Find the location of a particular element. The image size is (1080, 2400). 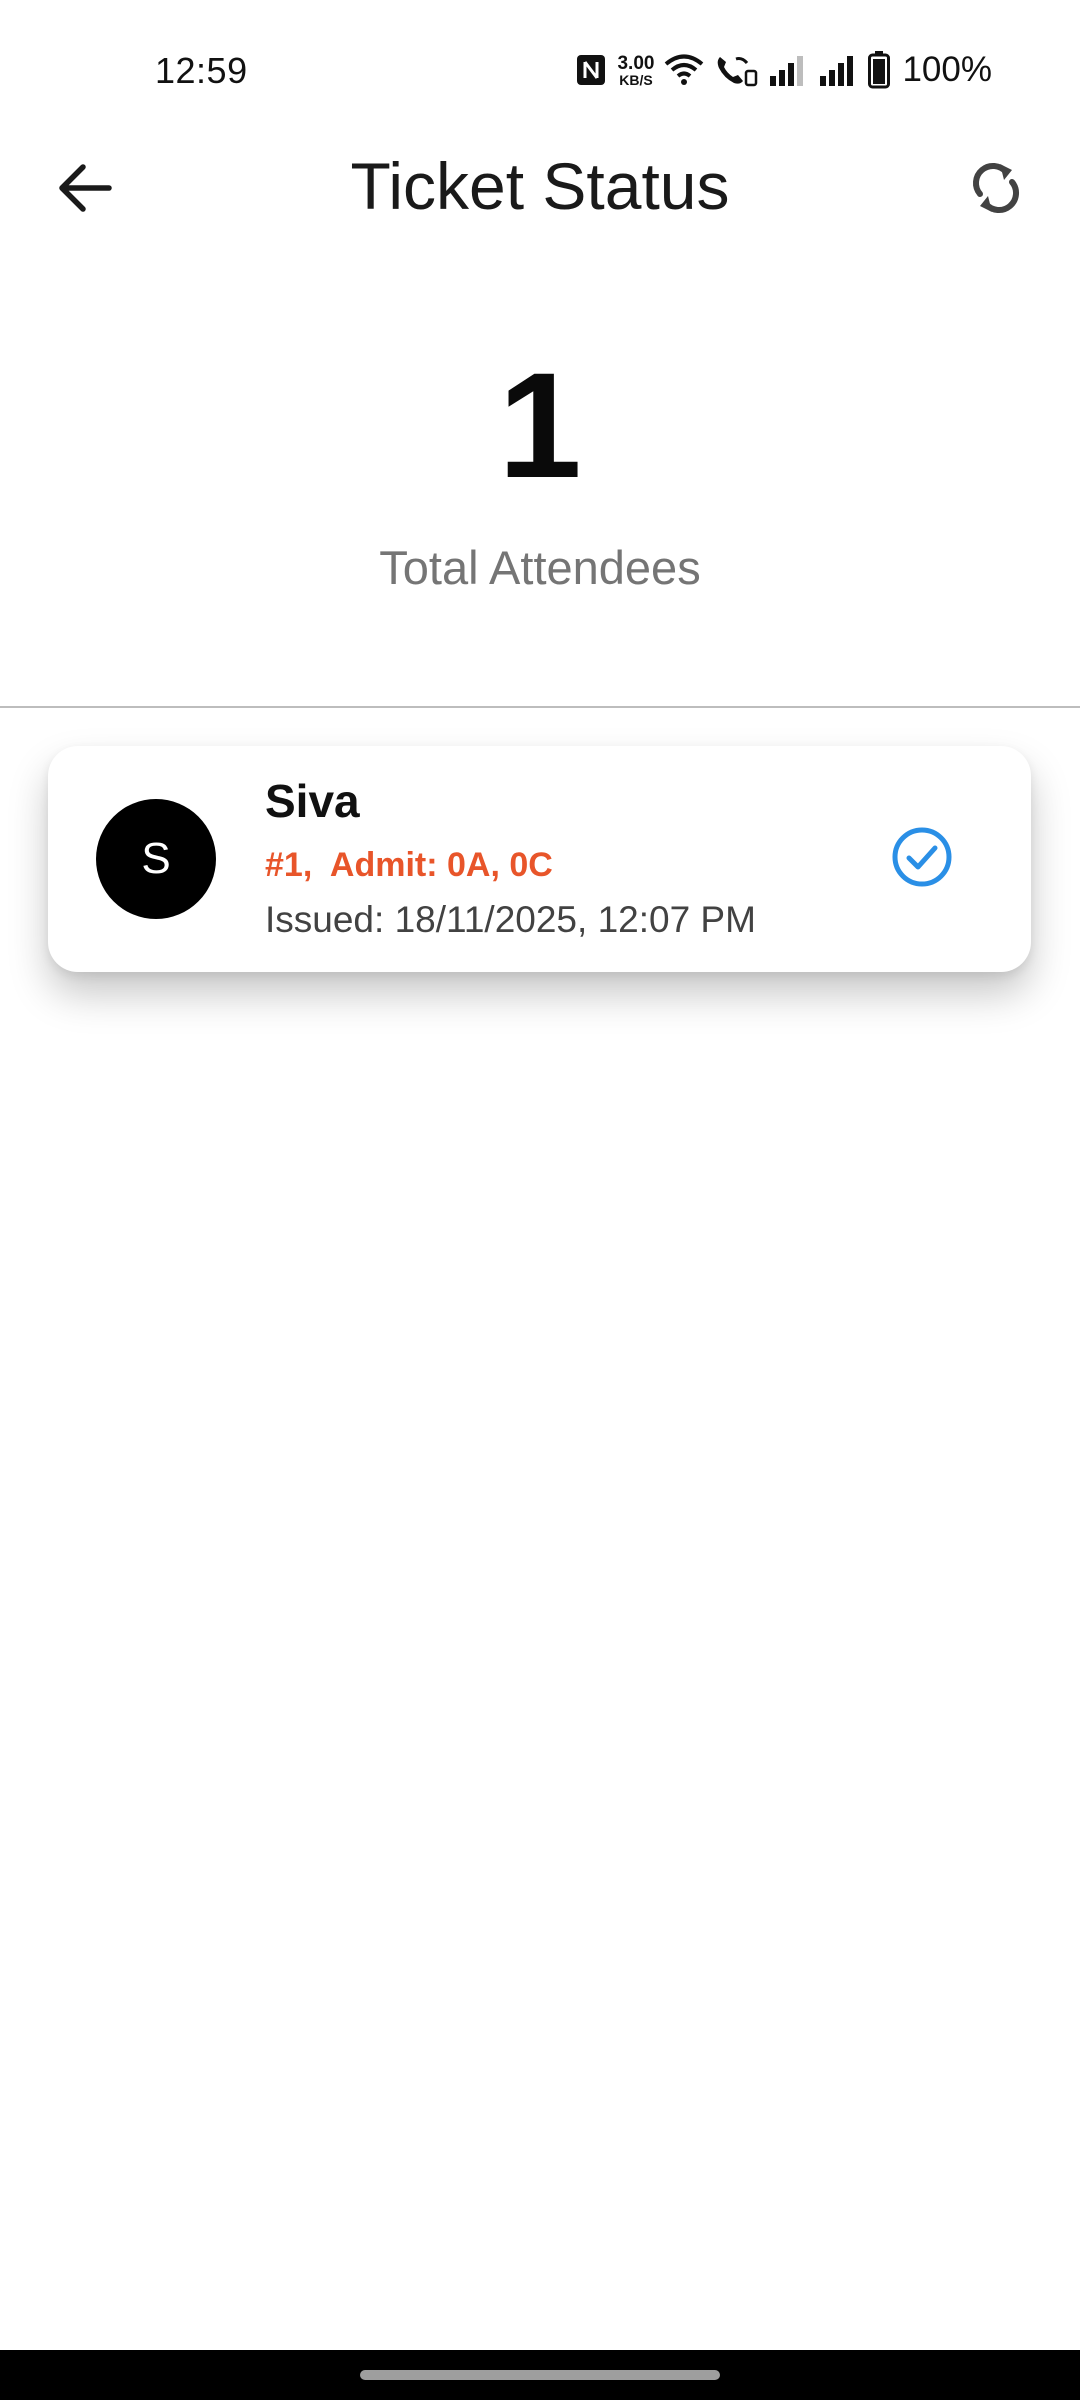

divider is located at coordinates (540, 707).